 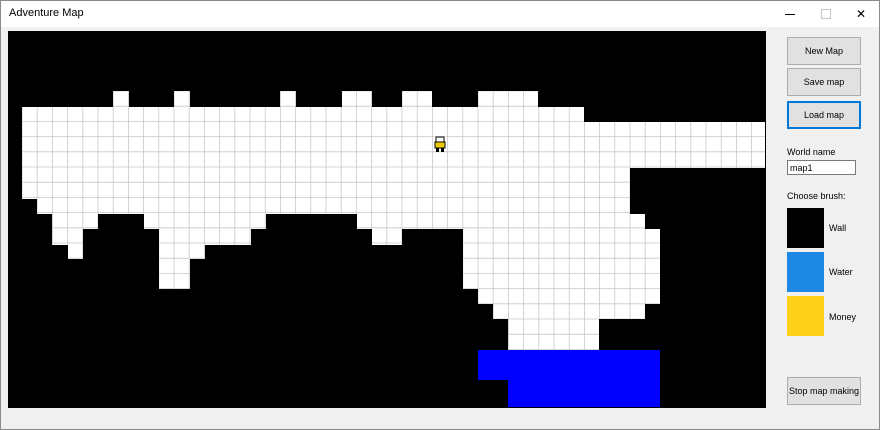 I want to click on water-brush-label: Water, so click(x=841, y=272).